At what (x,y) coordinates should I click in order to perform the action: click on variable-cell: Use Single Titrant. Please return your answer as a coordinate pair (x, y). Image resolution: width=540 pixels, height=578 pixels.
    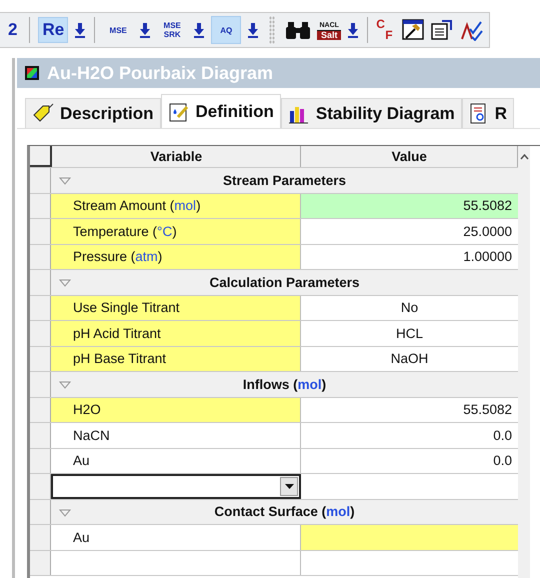
    Looking at the image, I should click on (176, 308).